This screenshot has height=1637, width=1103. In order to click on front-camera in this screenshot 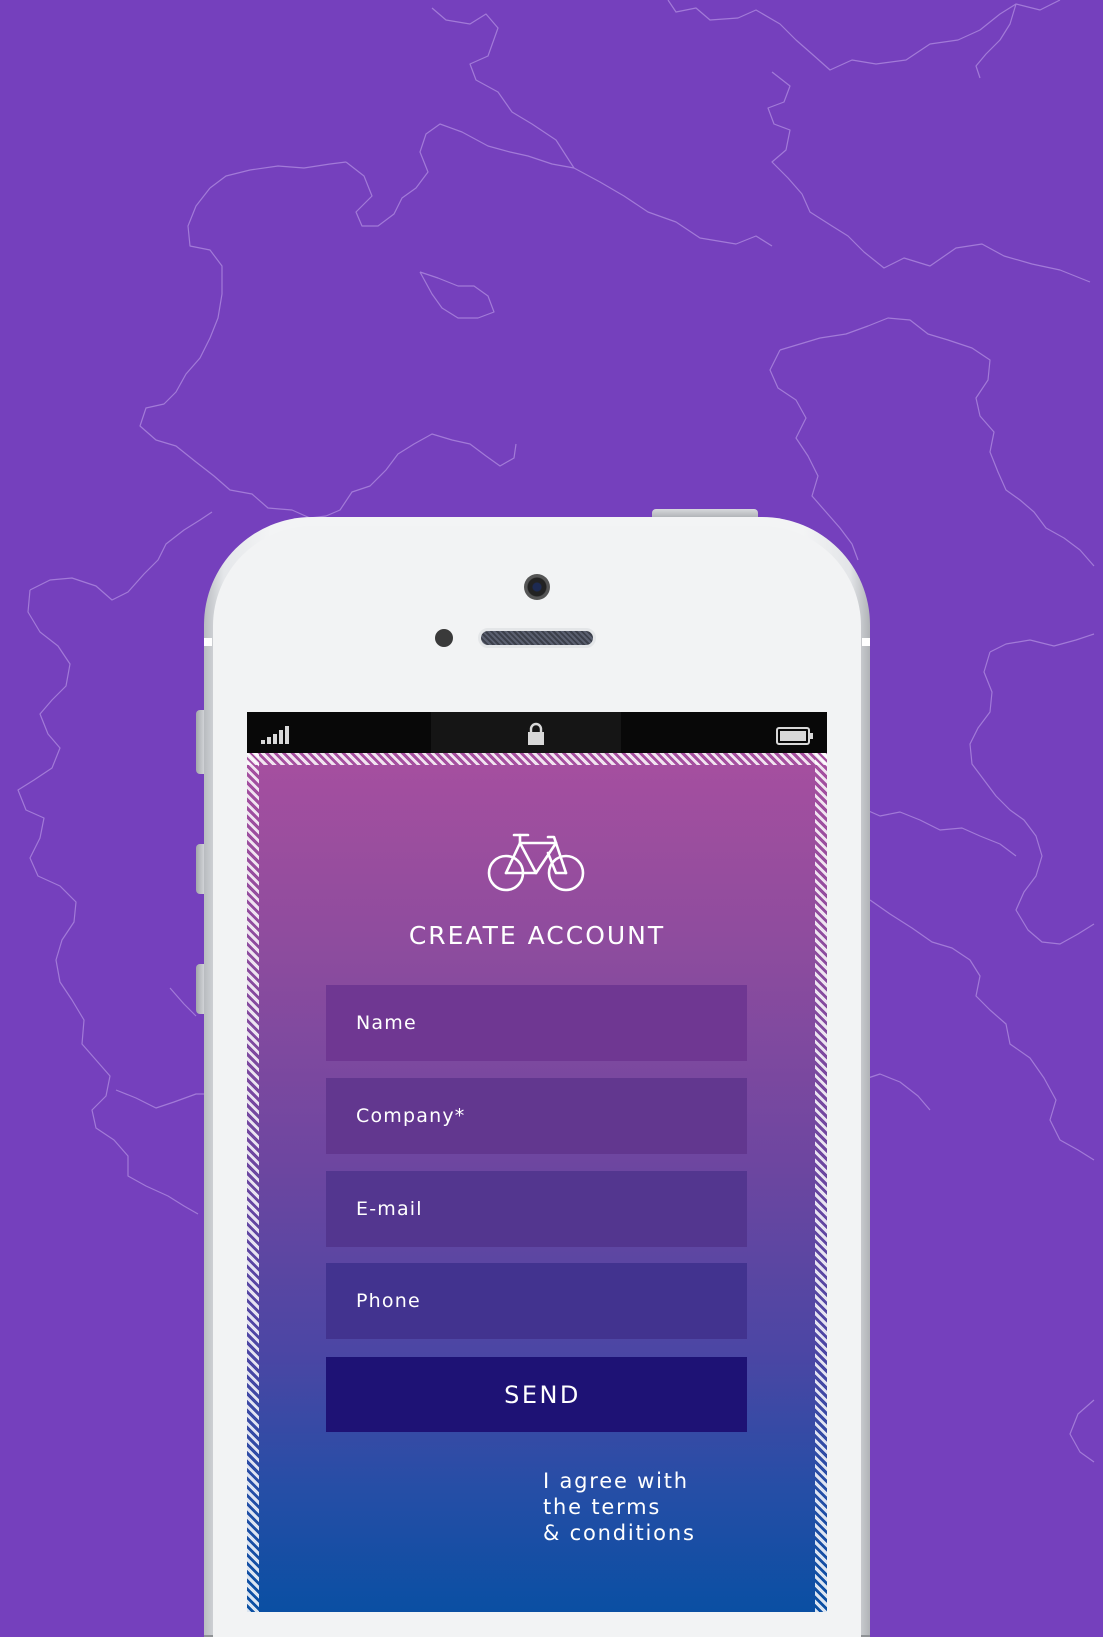, I will do `click(537, 587)`.